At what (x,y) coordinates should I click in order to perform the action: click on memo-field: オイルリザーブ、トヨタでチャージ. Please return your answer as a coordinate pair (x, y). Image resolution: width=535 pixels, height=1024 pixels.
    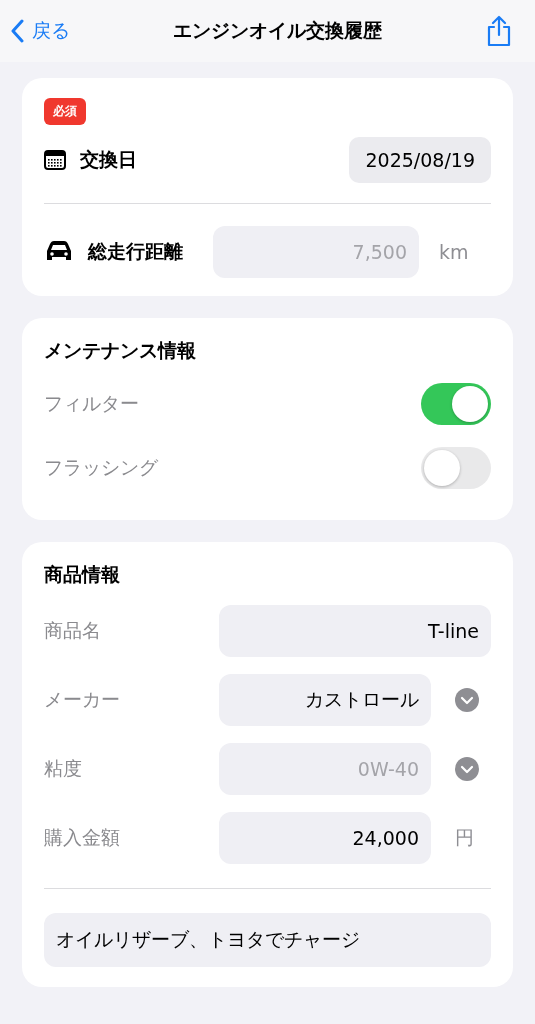
    Looking at the image, I should click on (267, 940).